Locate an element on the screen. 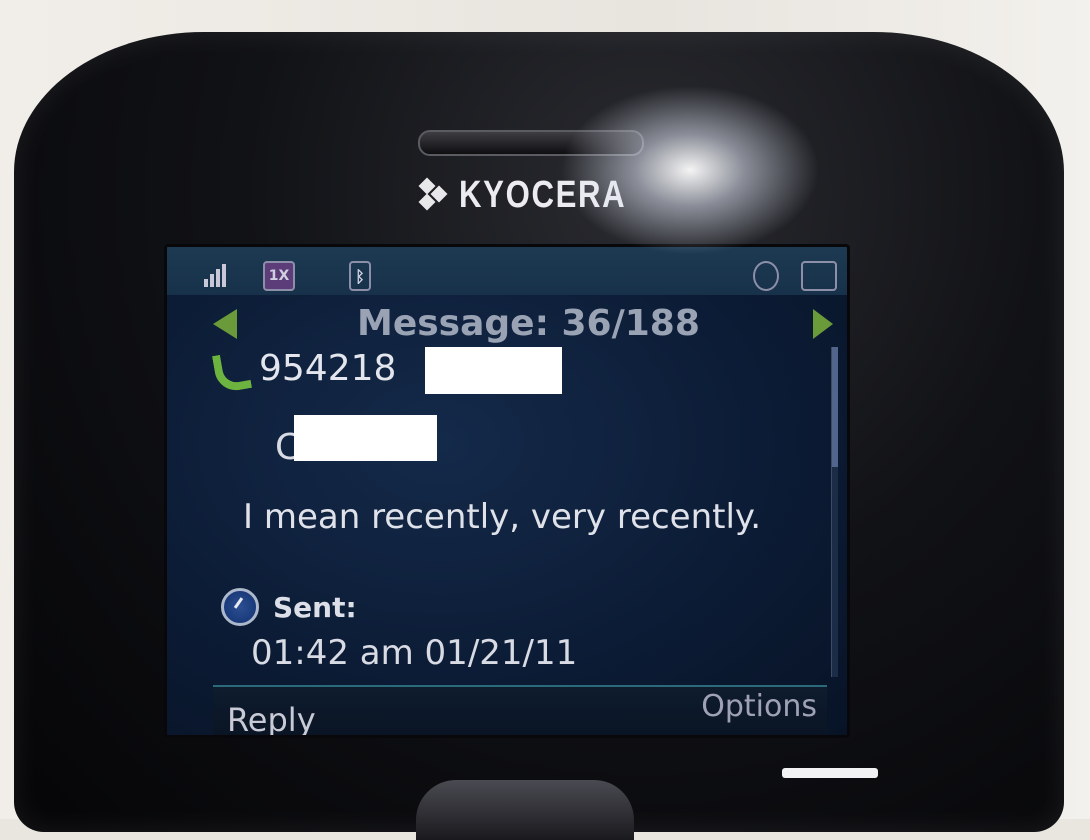 This screenshot has height=840, width=1090. sender-number: 954218 is located at coordinates (328, 368).